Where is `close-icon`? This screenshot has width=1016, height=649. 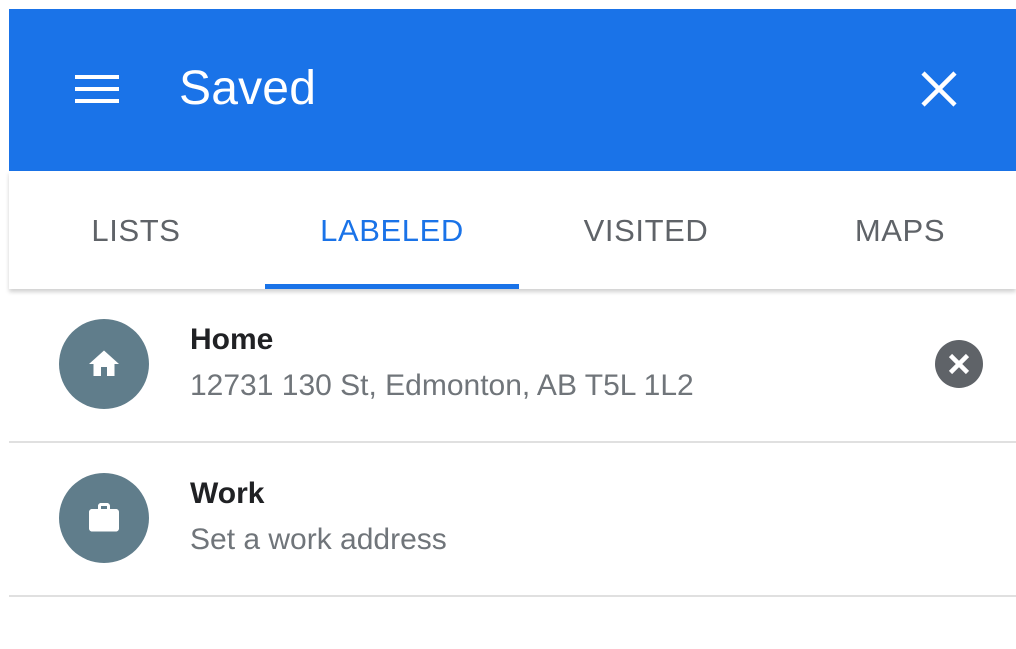
close-icon is located at coordinates (939, 89).